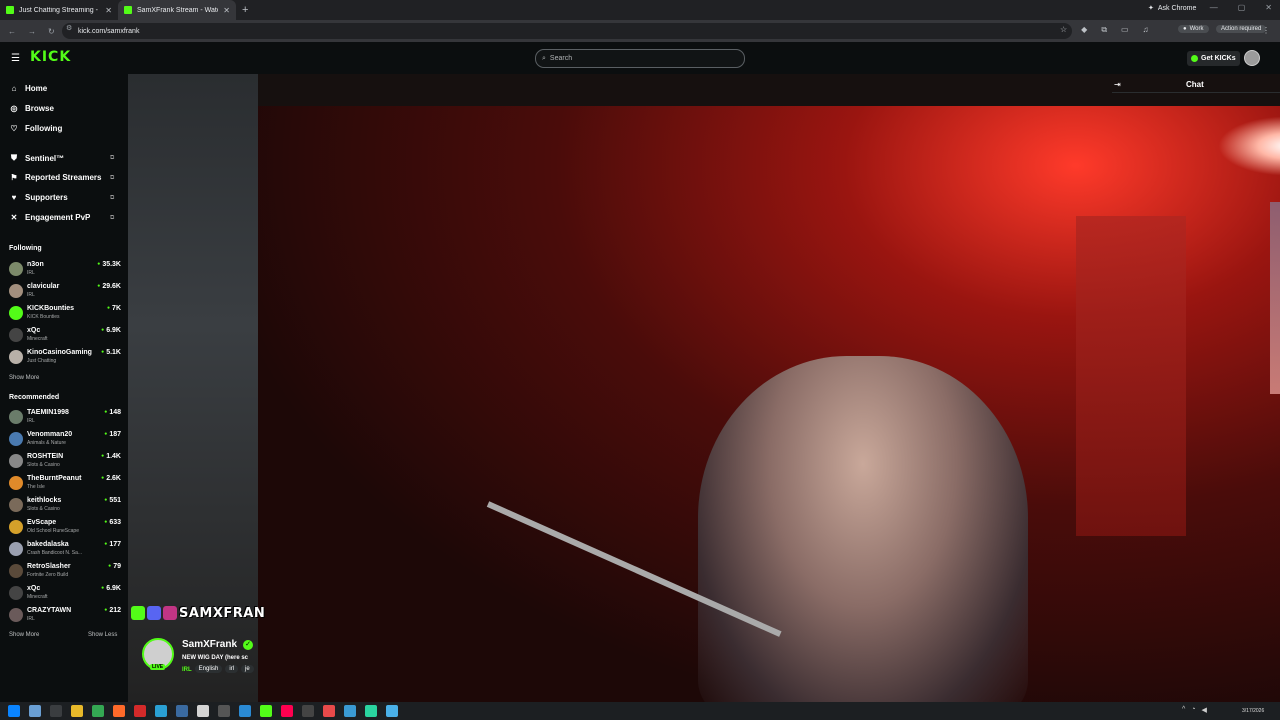 Image resolution: width=1280 pixels, height=720 pixels. What do you see at coordinates (53, 531) in the screenshot?
I see `channel-category: Old School RuneScape` at bounding box center [53, 531].